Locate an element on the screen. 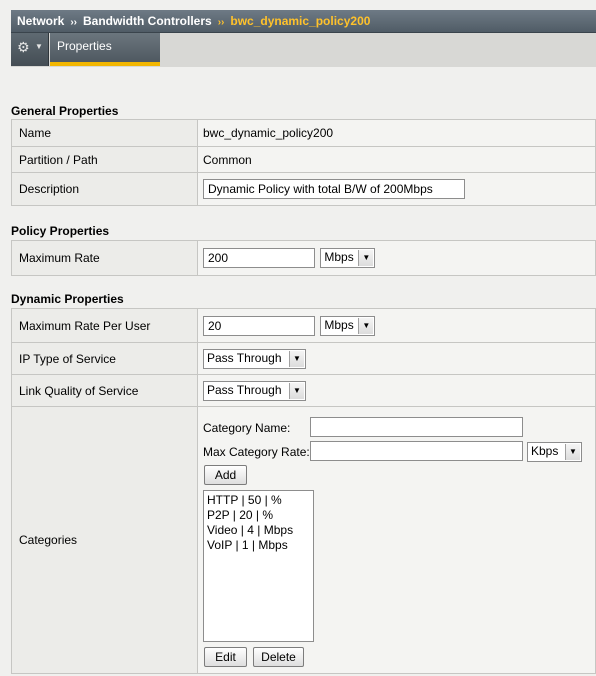 The width and height of the screenshot is (596, 676). ip-type-of-service-label: IP Type of Service is located at coordinates (104, 358).